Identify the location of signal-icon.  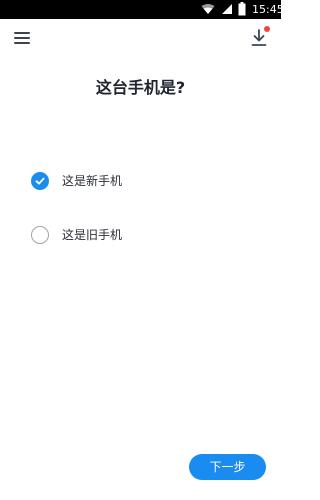
(227, 9).